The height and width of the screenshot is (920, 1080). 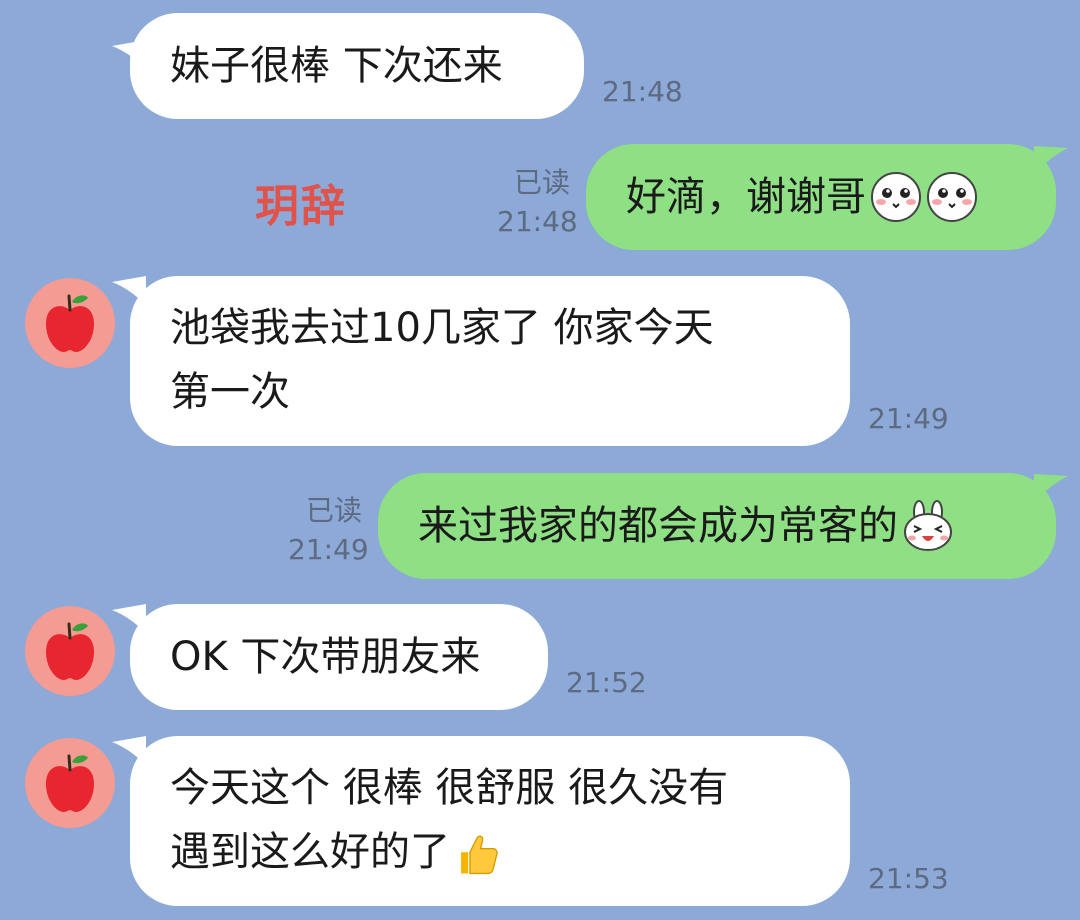 I want to click on message-text-line: 今天这个 很棒 很舒服 很久没有, so click(x=449, y=788).